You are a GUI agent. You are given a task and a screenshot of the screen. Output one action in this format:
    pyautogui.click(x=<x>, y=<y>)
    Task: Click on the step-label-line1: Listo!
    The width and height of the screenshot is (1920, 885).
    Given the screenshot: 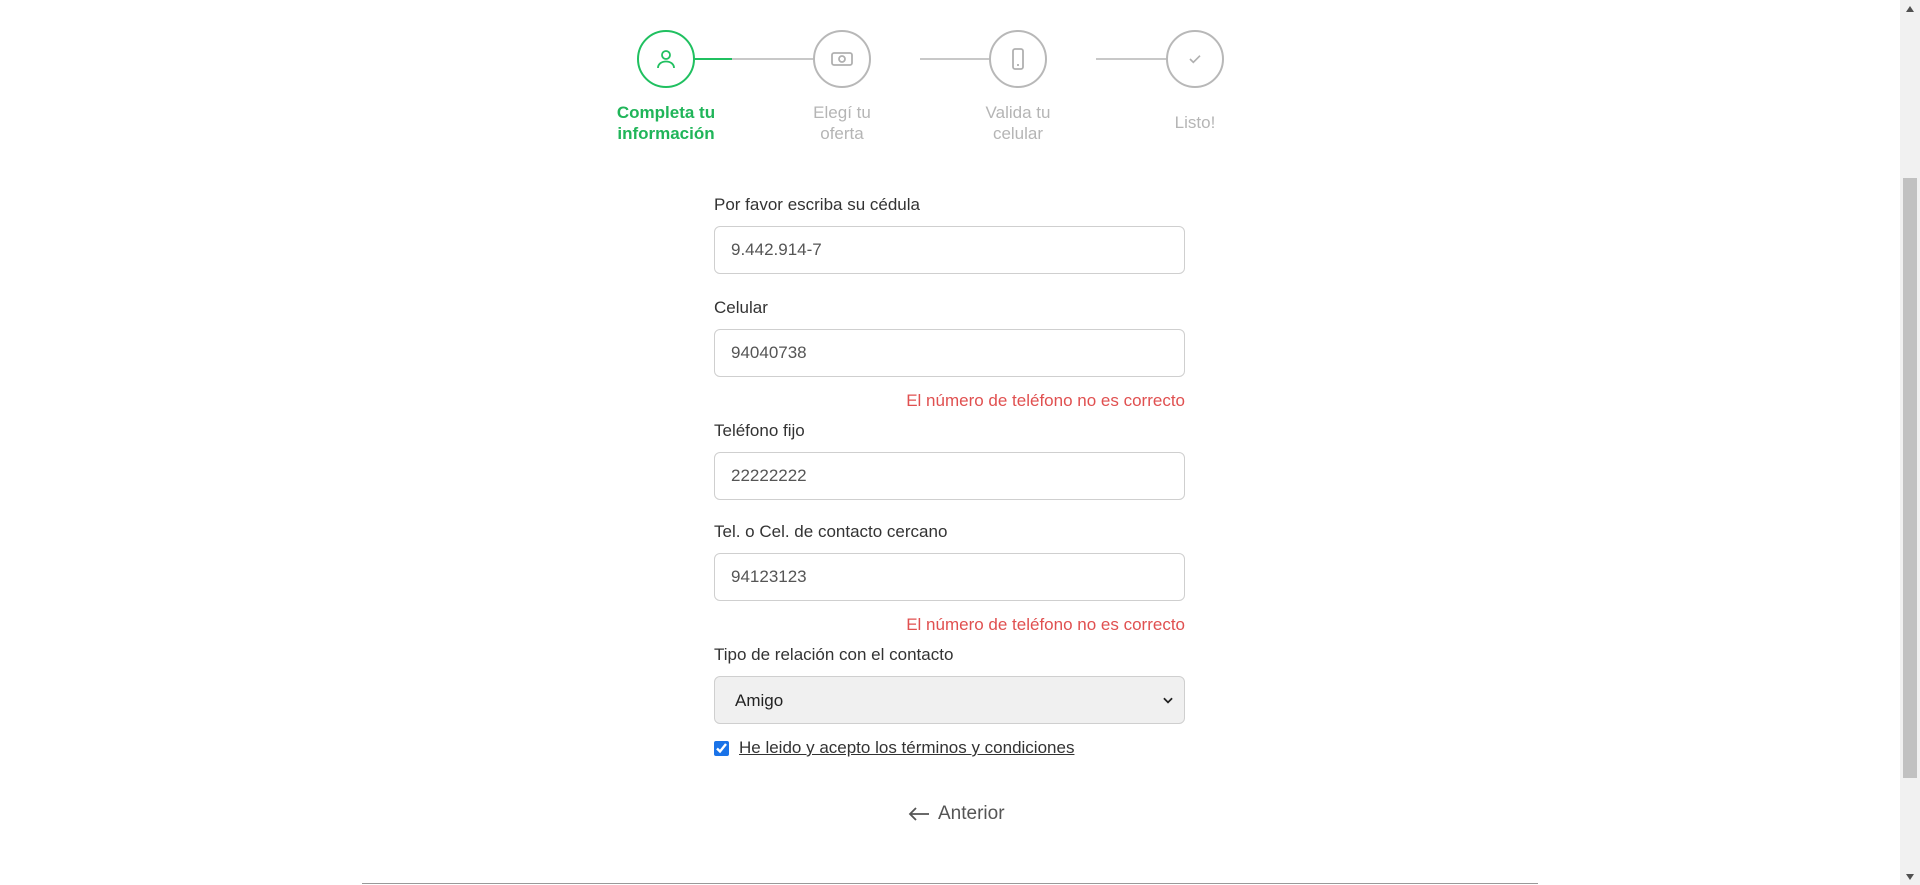 What is the action you would take?
    pyautogui.click(x=1195, y=122)
    